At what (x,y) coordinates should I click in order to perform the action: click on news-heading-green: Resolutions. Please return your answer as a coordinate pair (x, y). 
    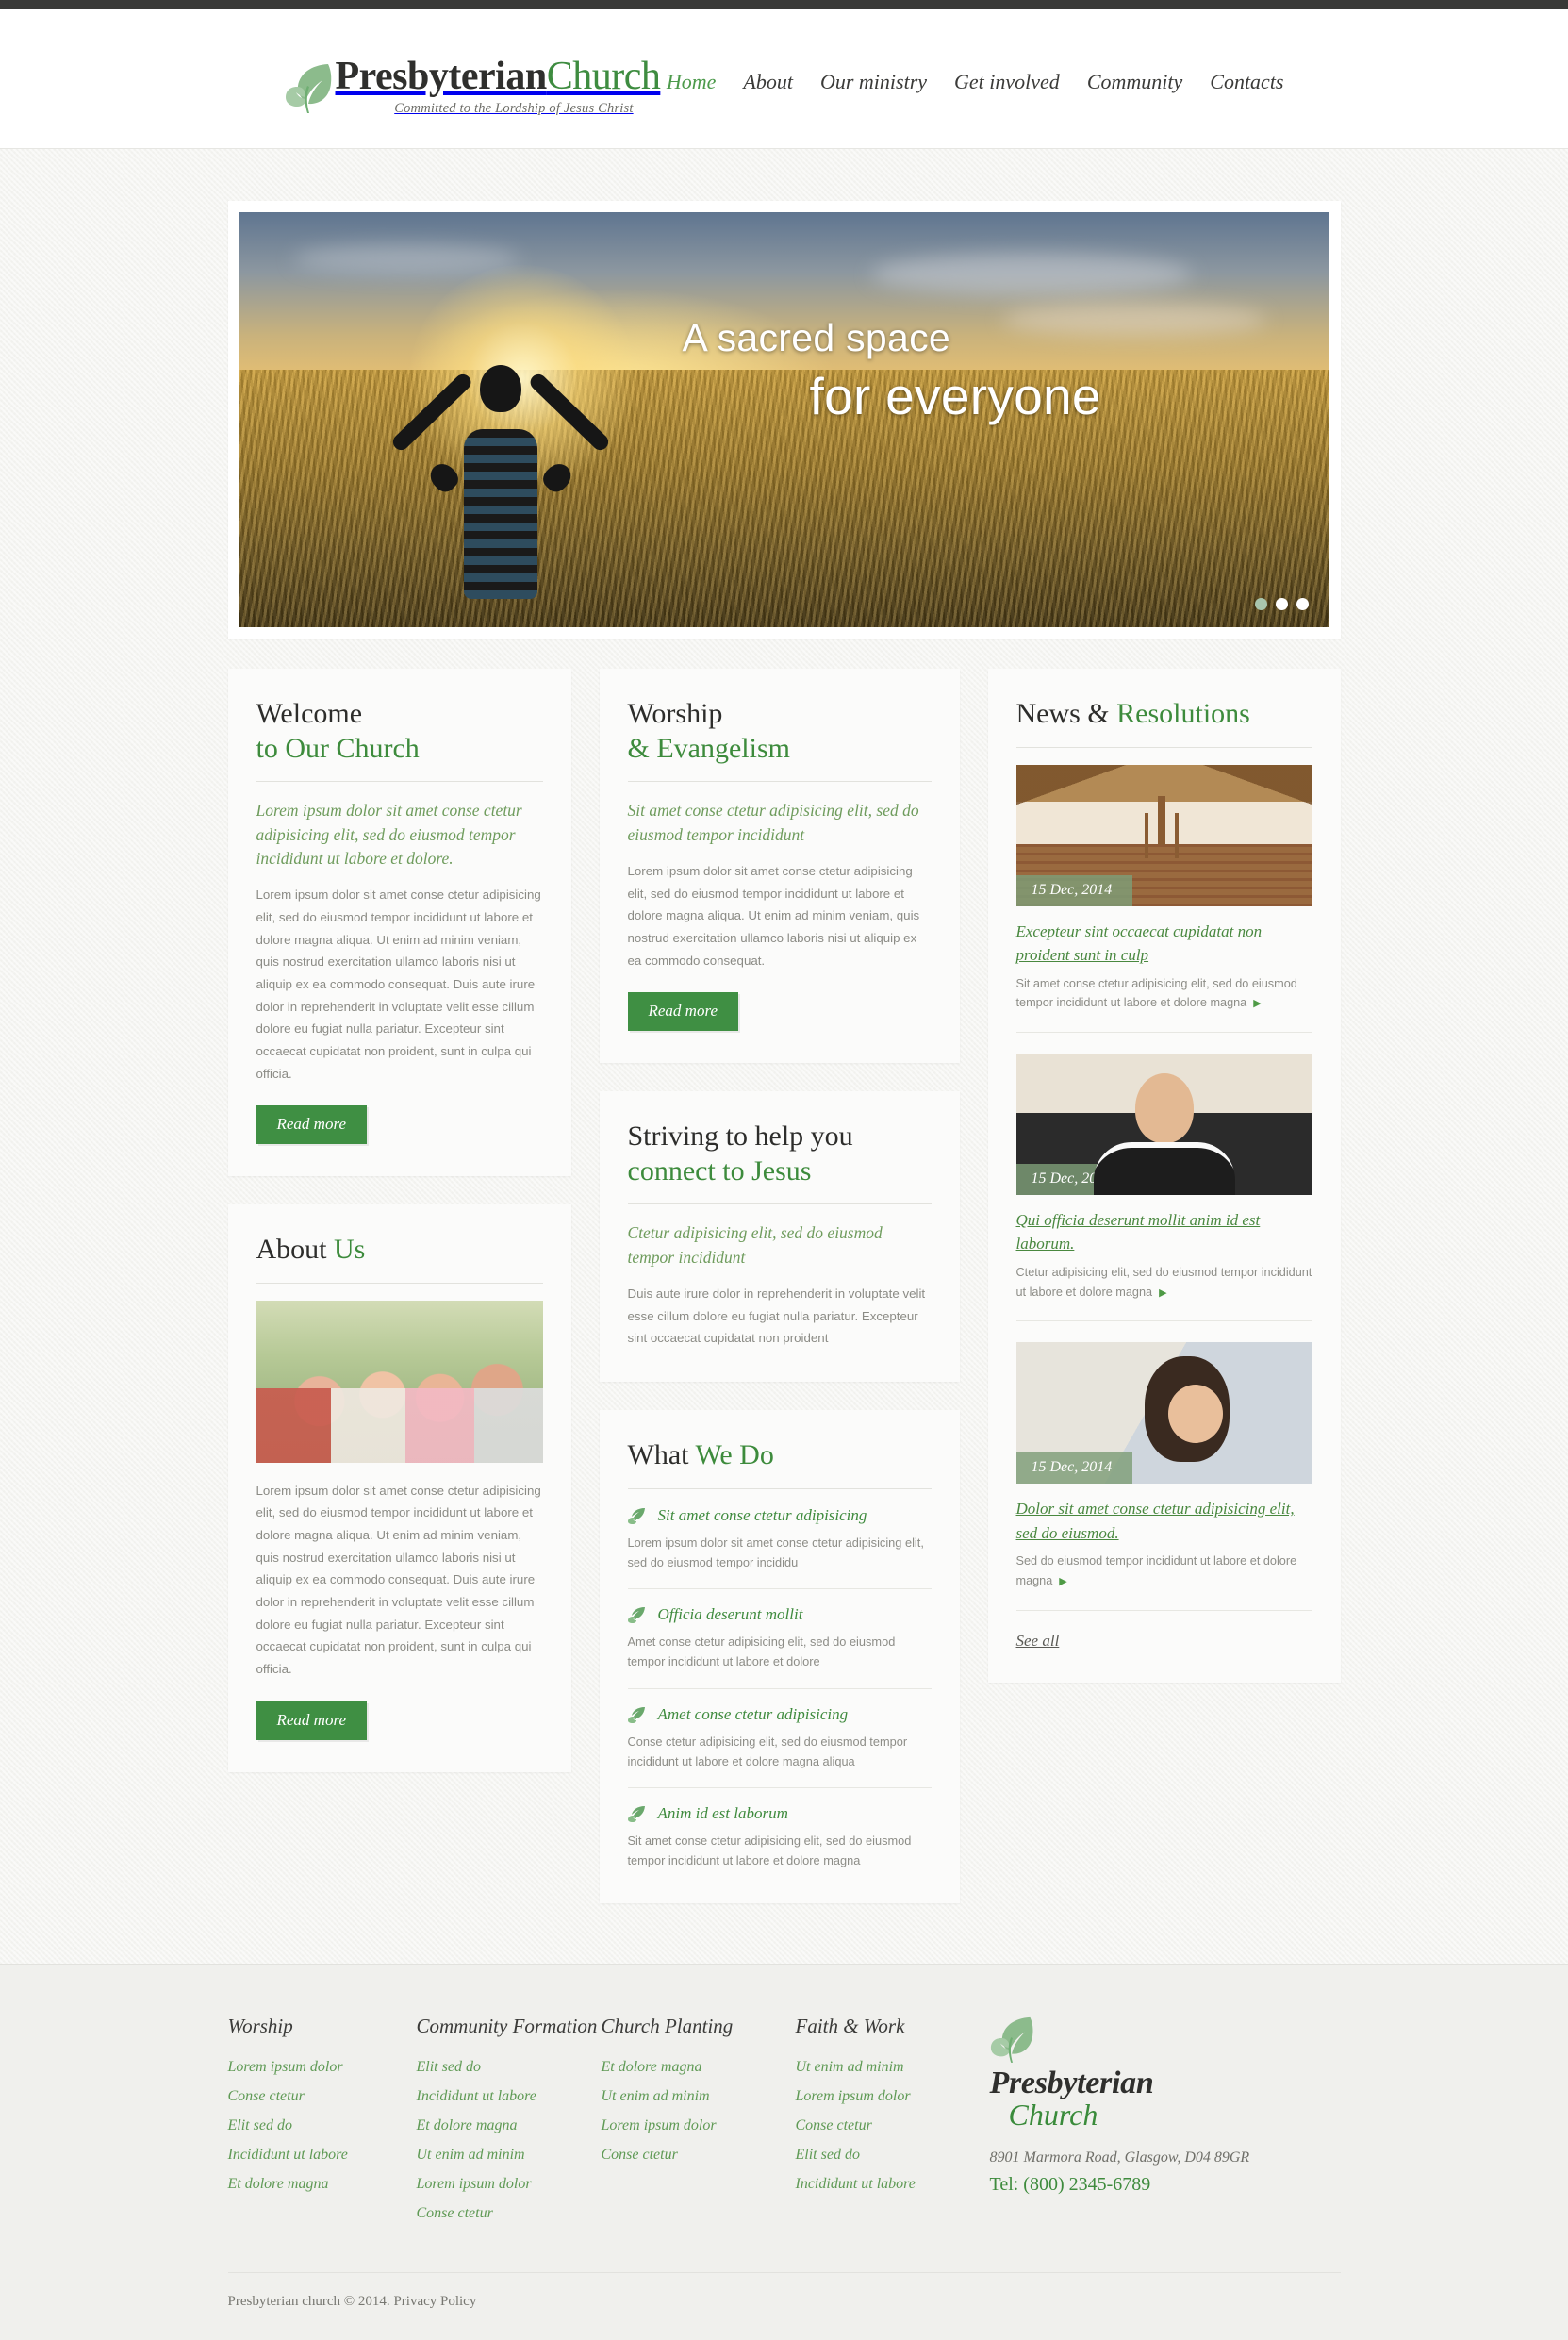
    Looking at the image, I should click on (1183, 713).